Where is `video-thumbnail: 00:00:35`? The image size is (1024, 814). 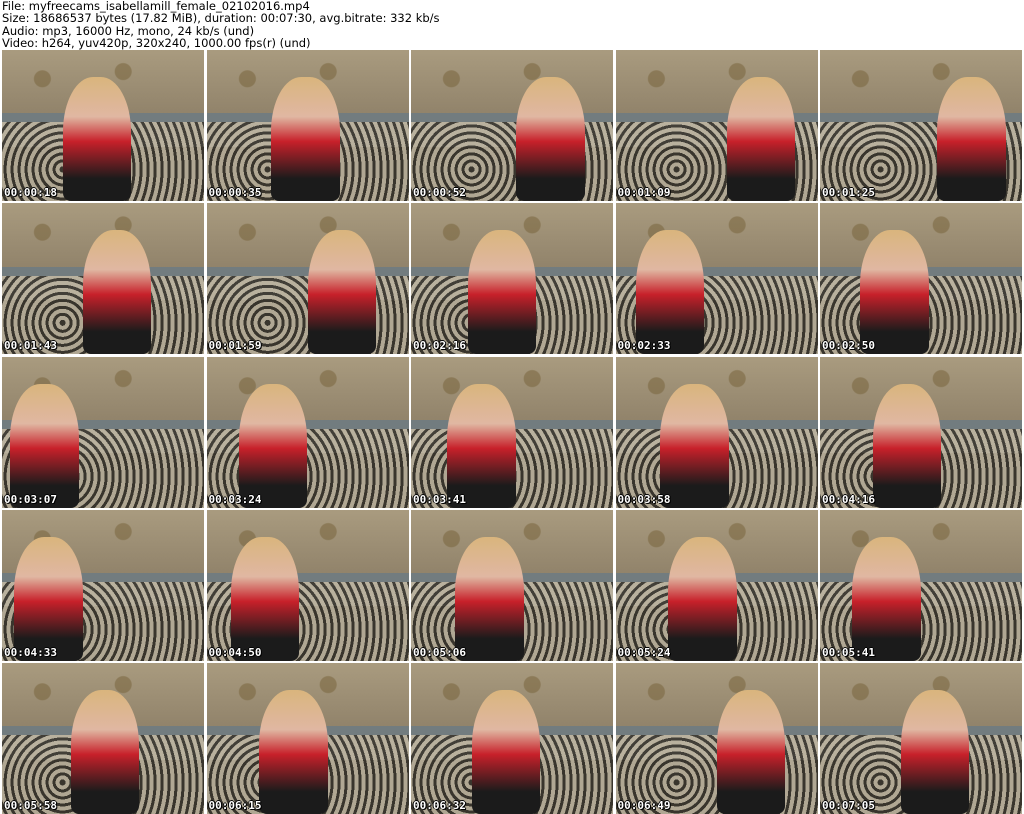
video-thumbnail: 00:00:35 is located at coordinates (307, 125).